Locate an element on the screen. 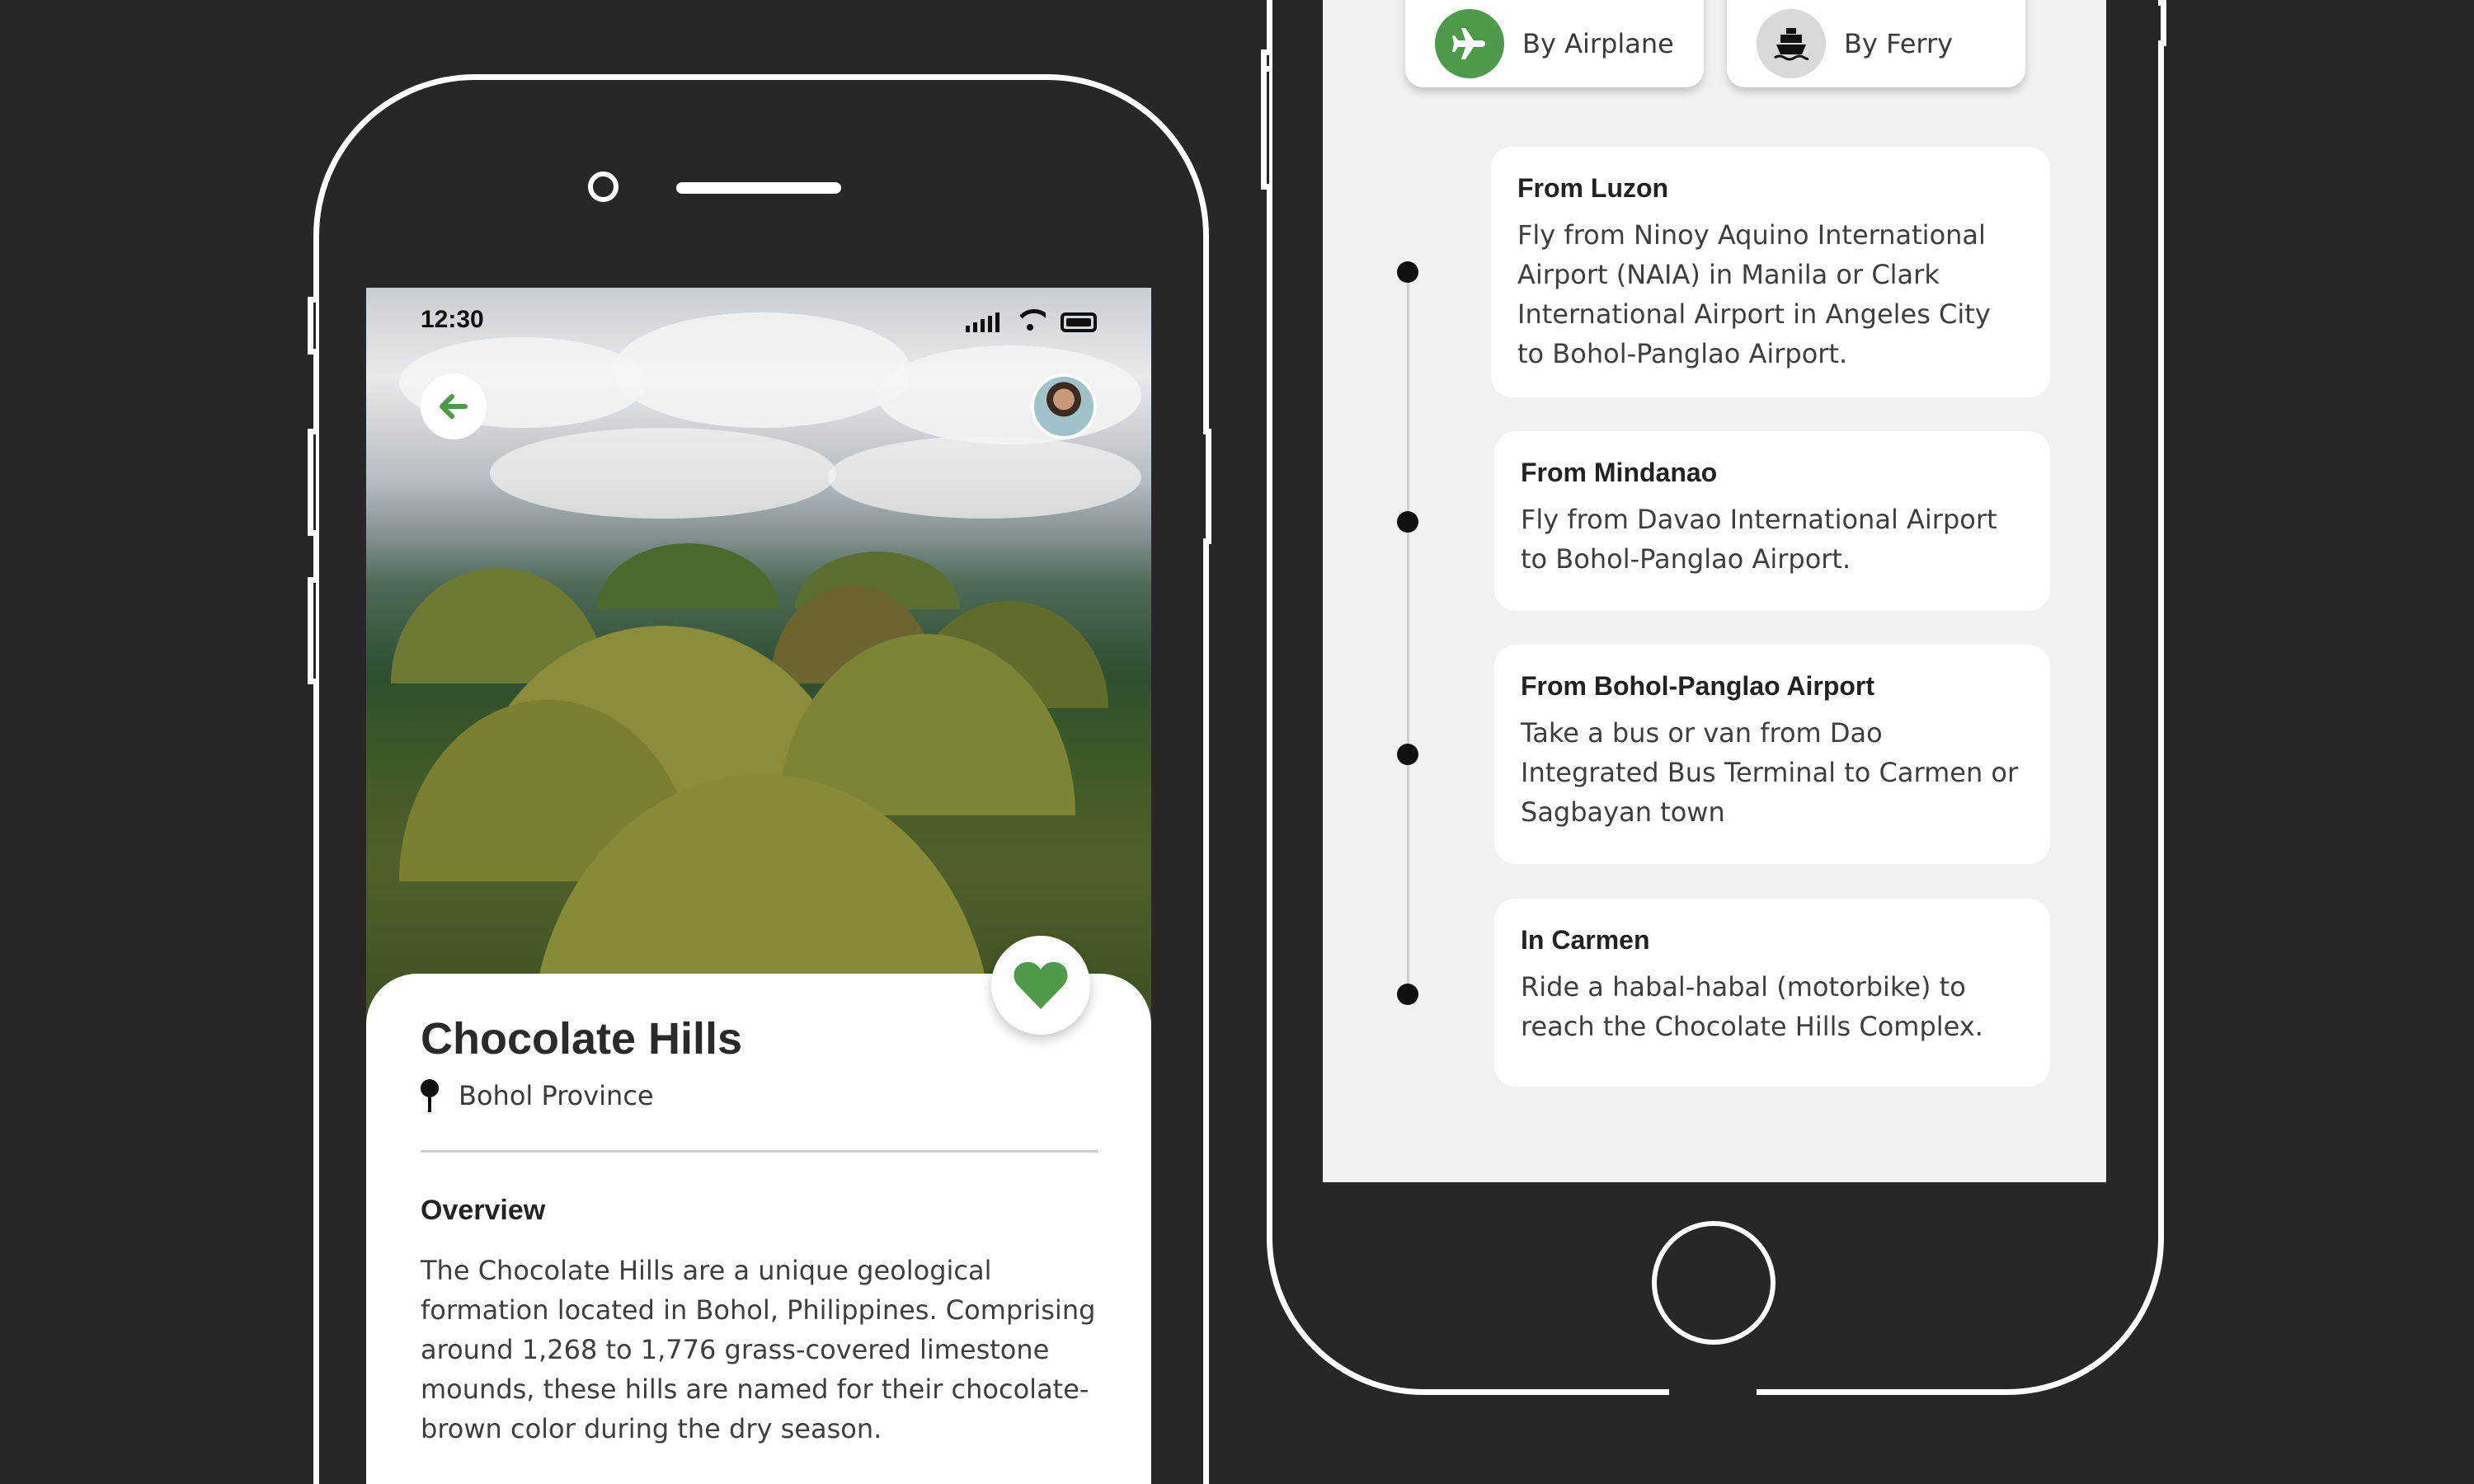 The image size is (2474, 1484). home-button is located at coordinates (1714, 1283).